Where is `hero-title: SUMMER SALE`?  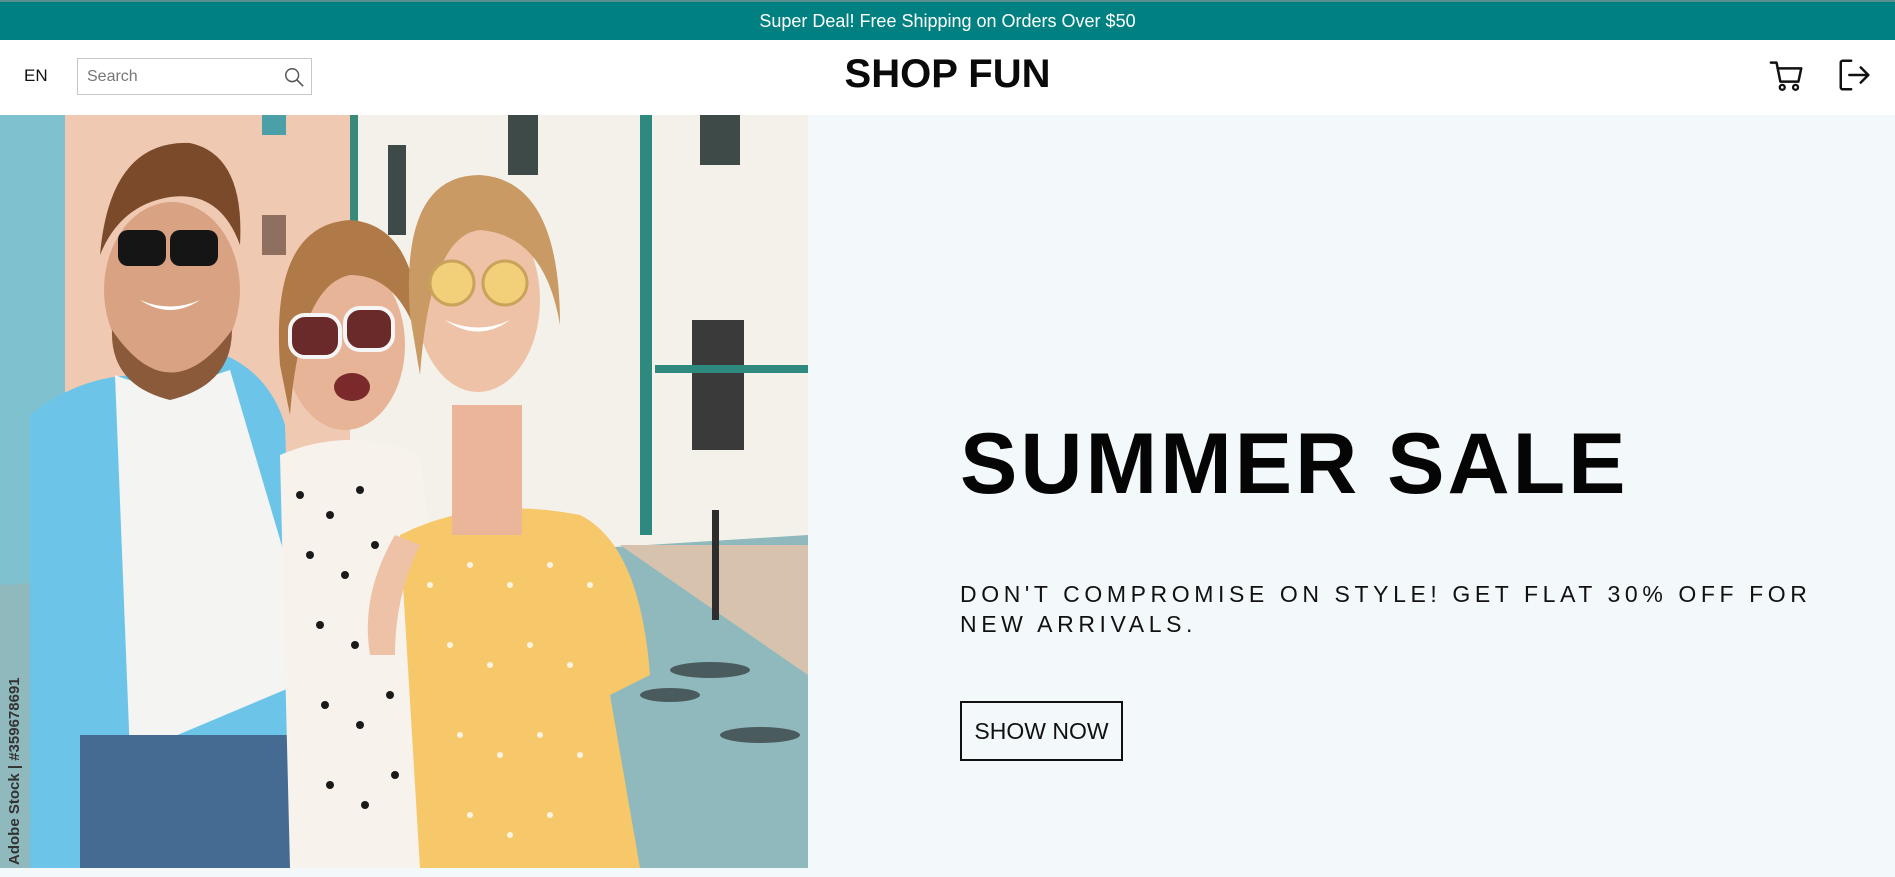
hero-title: SUMMER SALE is located at coordinates (1294, 464).